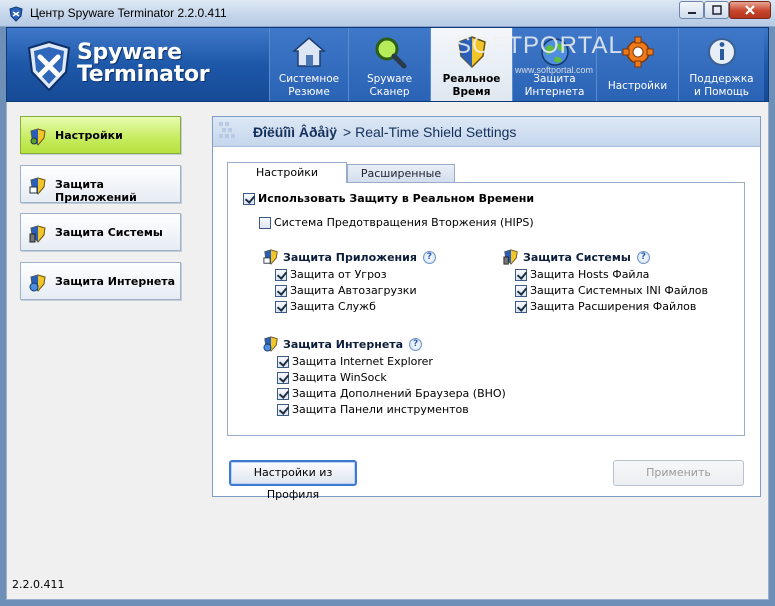 This screenshot has height=606, width=775. I want to click on file-extension-protection-checkbox: Защита Расширения Файлов, so click(605, 306).